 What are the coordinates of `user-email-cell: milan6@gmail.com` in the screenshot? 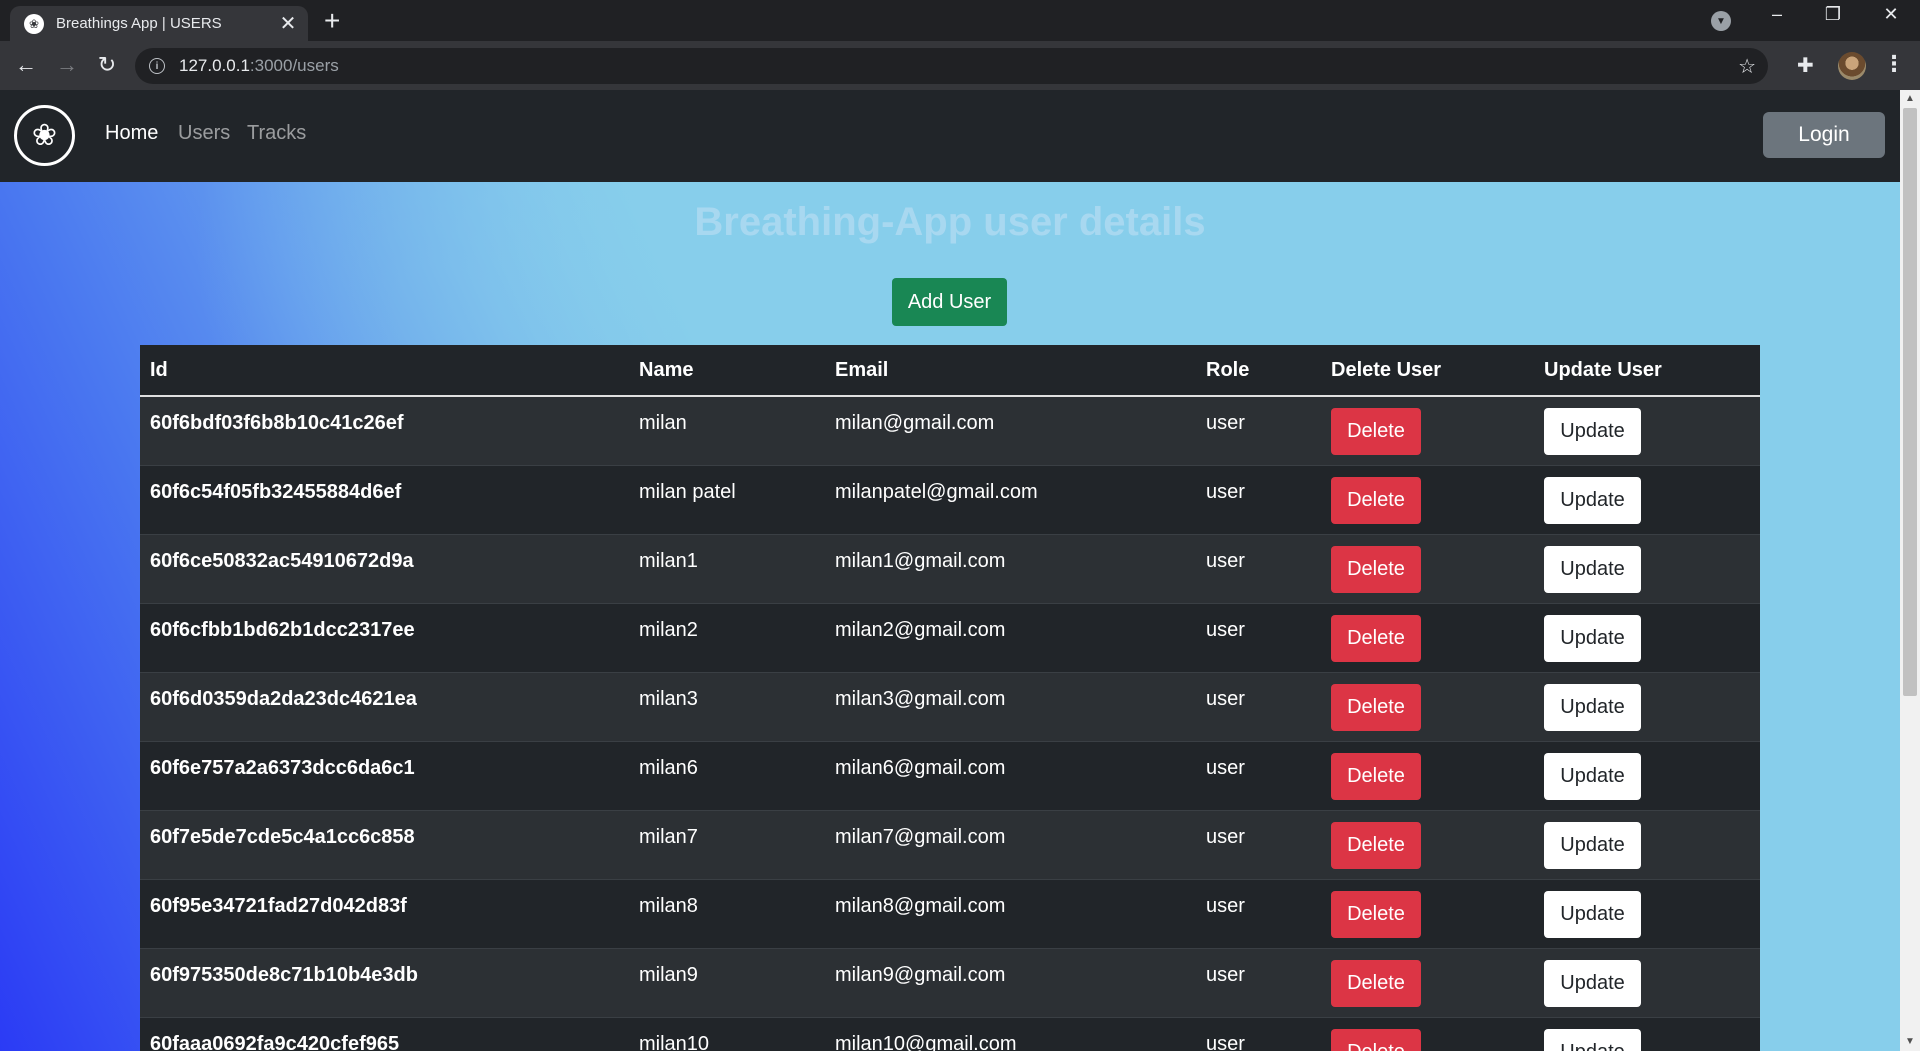 It's located at (1010, 776).